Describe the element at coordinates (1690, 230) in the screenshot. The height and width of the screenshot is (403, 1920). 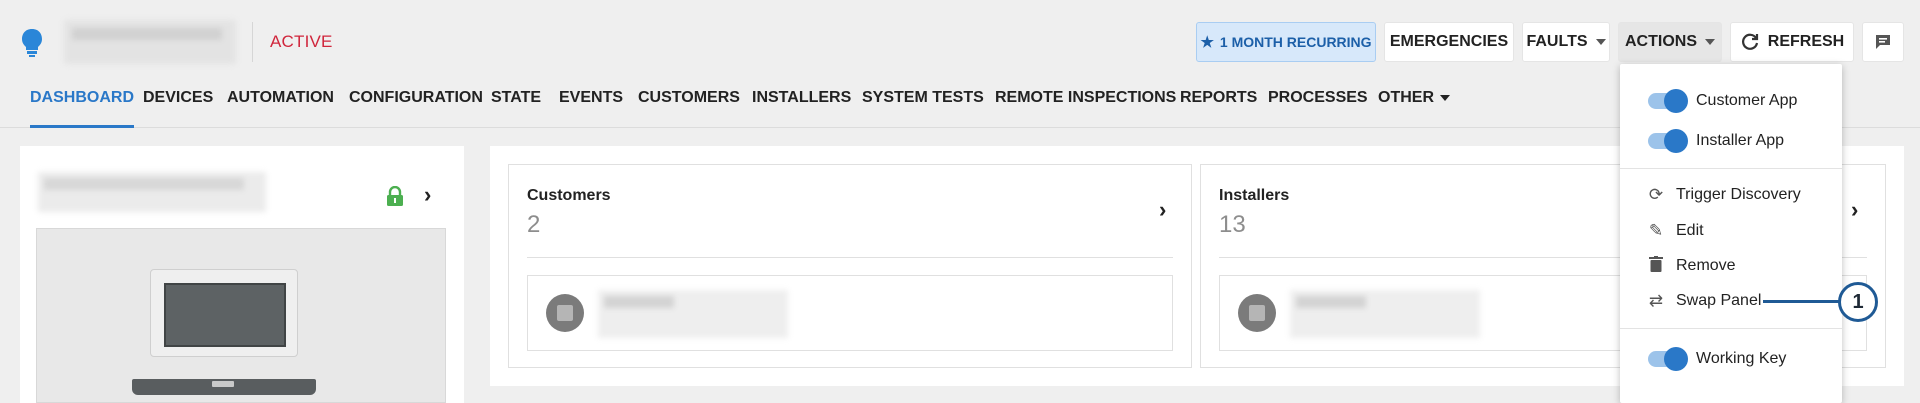
I see `menu-item-label: Edit` at that location.